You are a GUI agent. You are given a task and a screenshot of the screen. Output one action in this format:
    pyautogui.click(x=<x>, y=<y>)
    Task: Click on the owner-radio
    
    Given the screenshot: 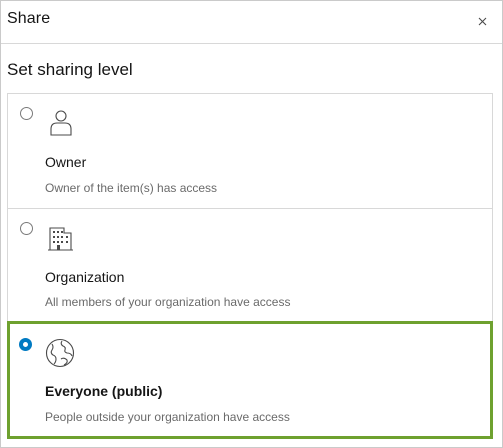 What is the action you would take?
    pyautogui.click(x=26, y=113)
    